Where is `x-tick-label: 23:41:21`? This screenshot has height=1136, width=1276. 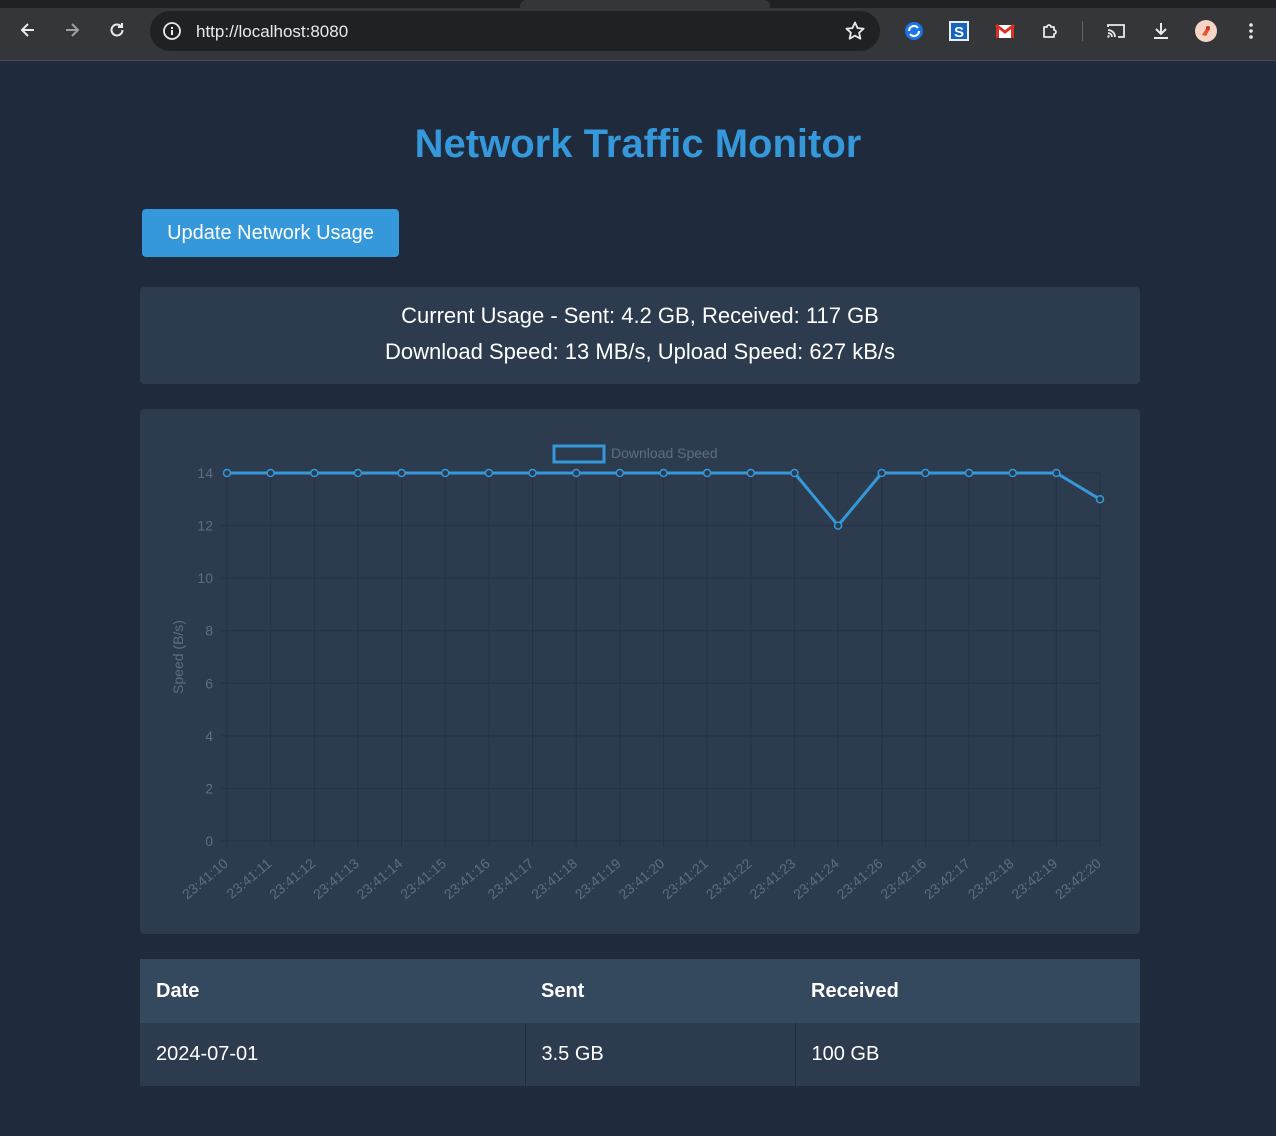
x-tick-label: 23:41:21 is located at coordinates (685, 878).